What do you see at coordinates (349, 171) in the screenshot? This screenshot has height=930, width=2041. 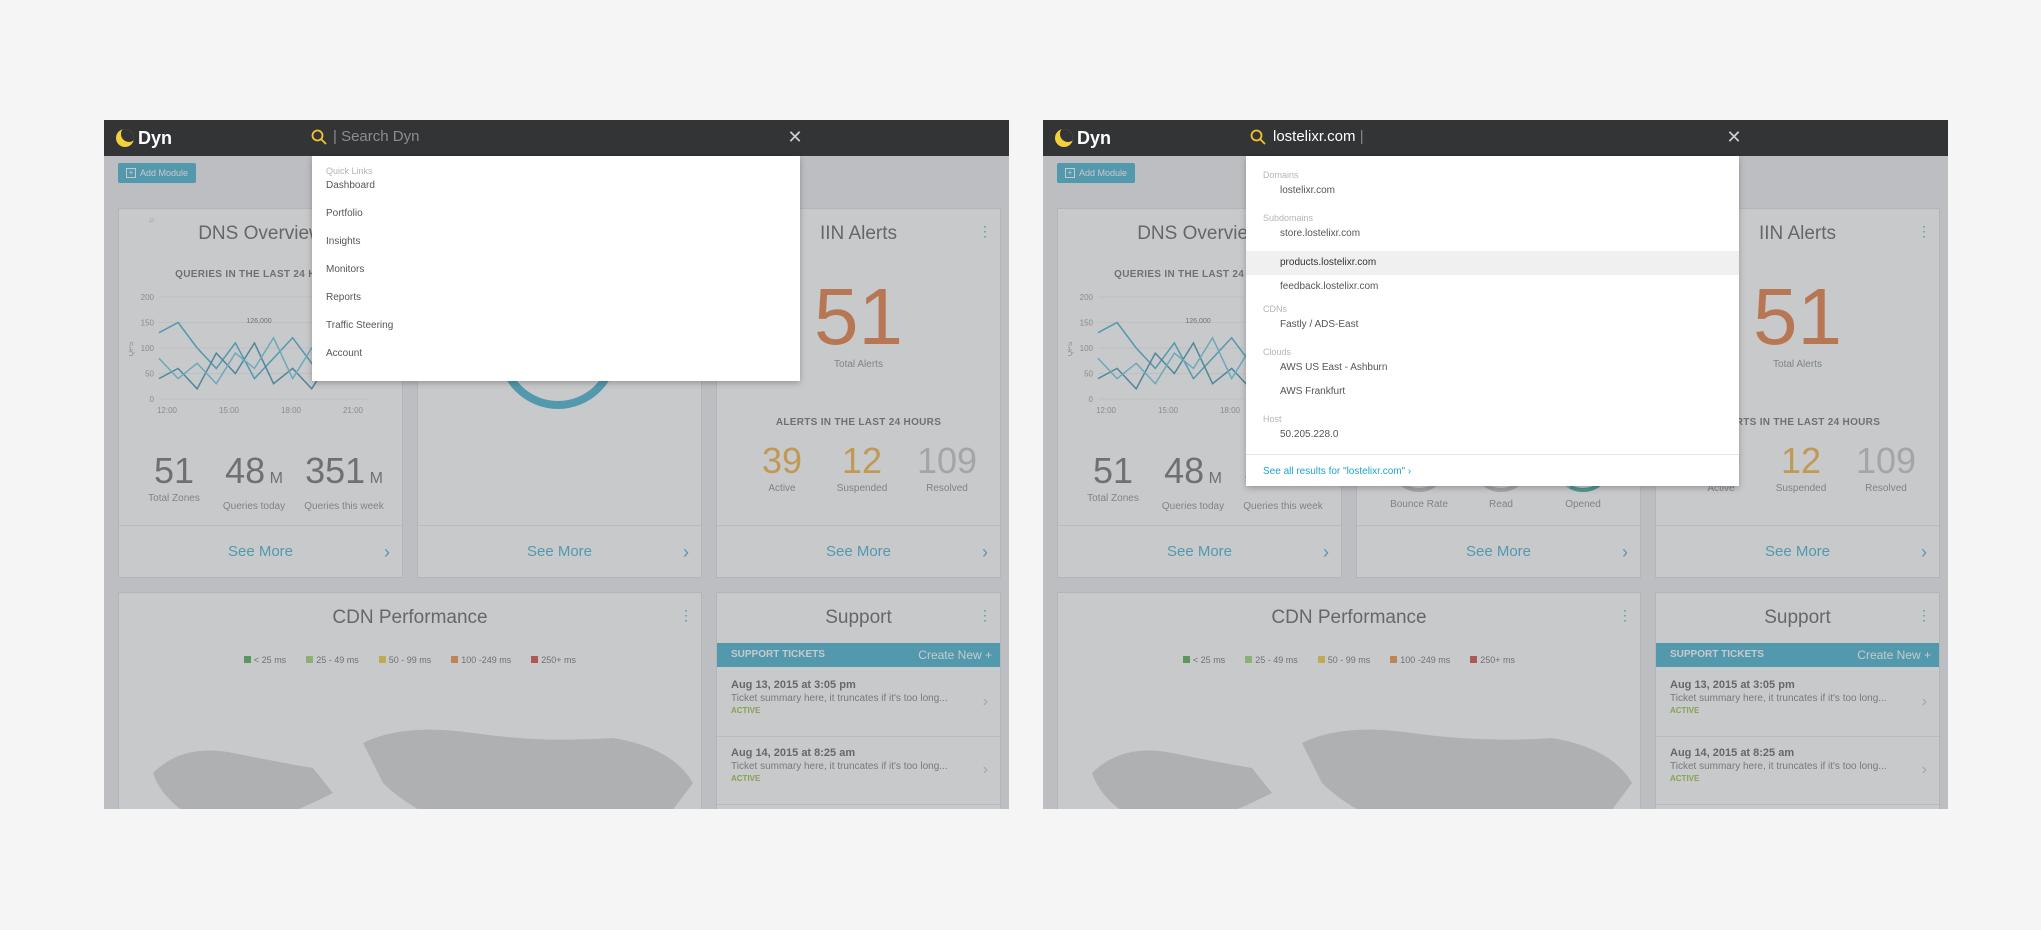 I see `quick-links-heading: Quick Links` at bounding box center [349, 171].